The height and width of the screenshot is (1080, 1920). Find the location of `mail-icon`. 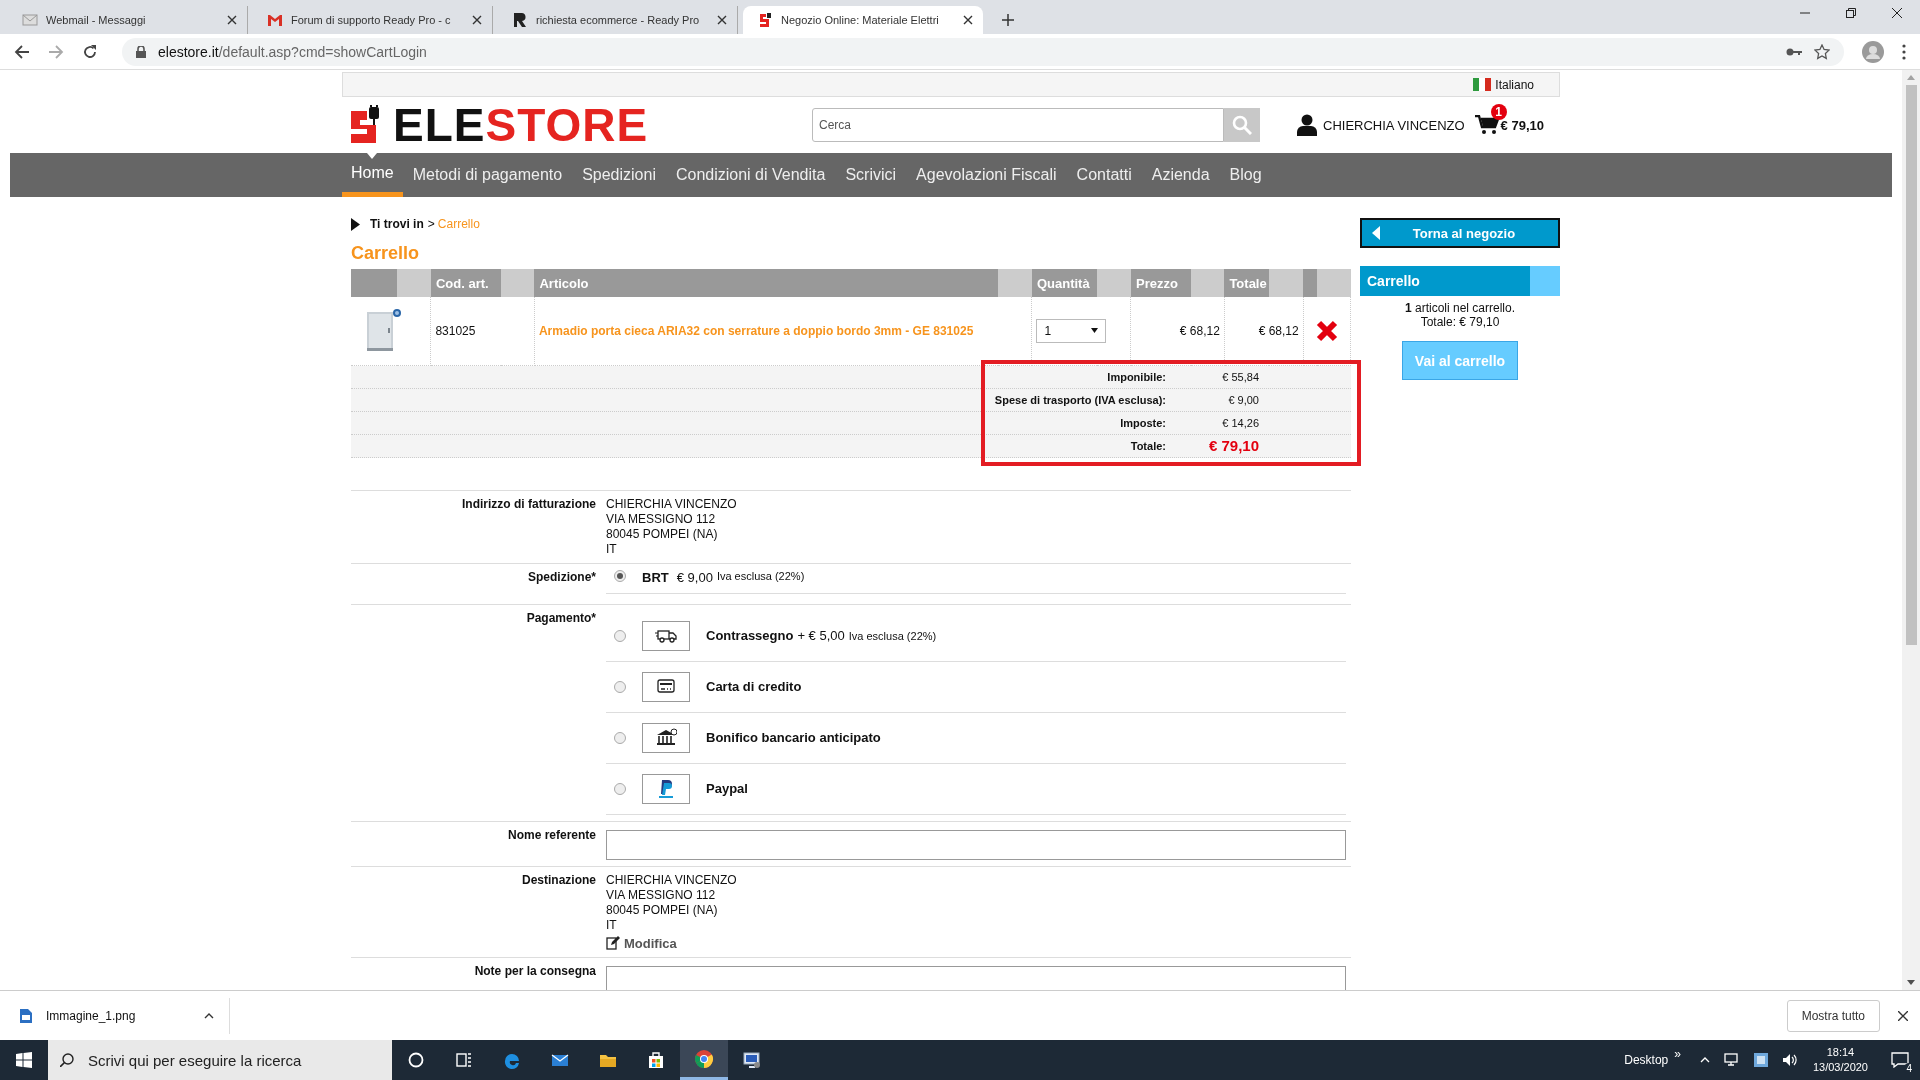

mail-icon is located at coordinates (275, 20).